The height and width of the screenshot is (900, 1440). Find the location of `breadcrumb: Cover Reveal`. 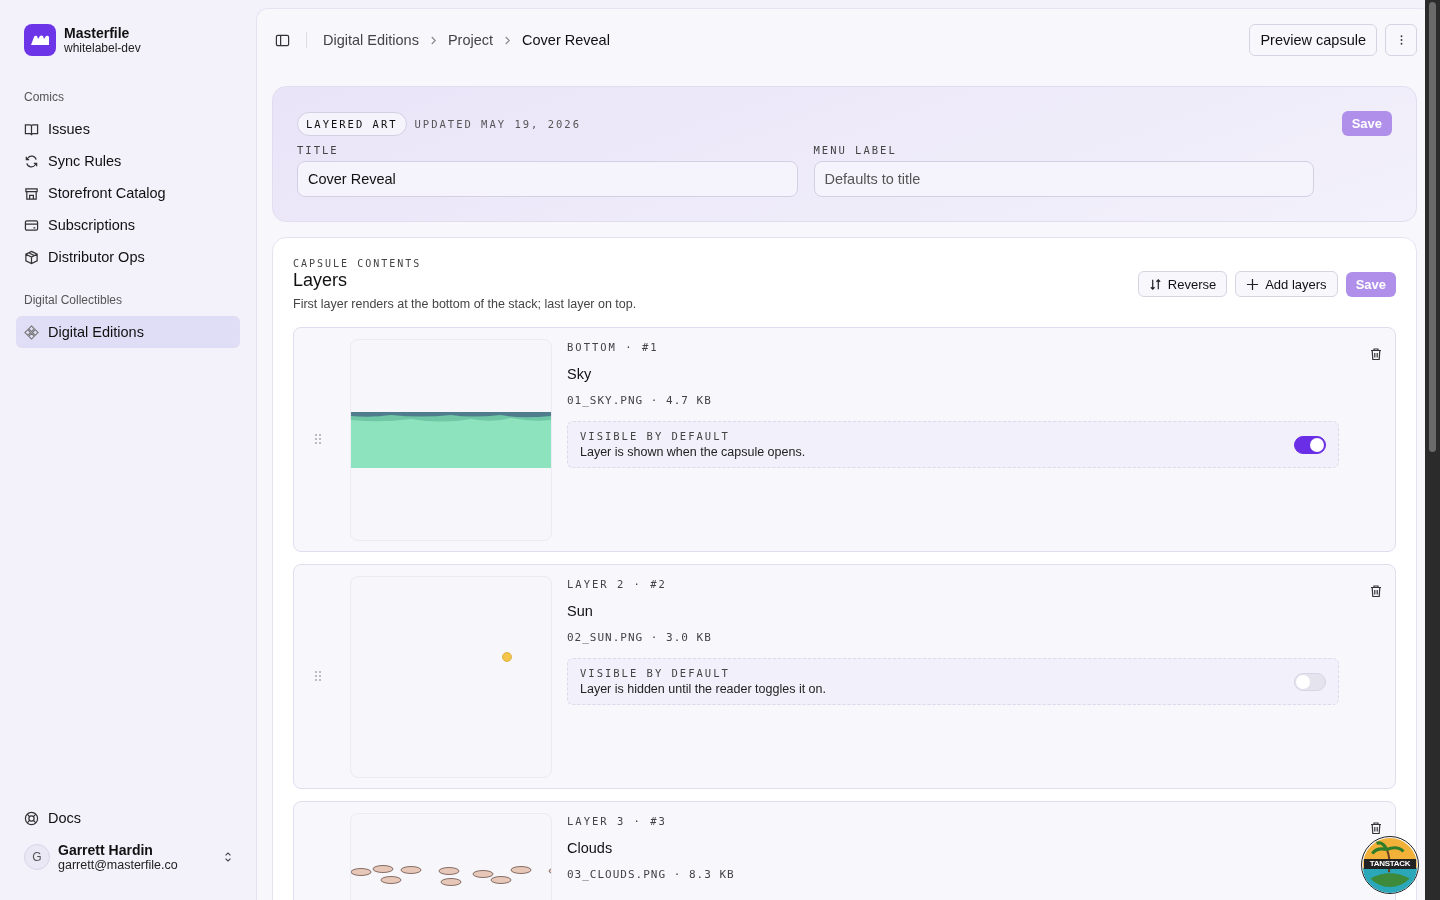

breadcrumb: Cover Reveal is located at coordinates (566, 40).